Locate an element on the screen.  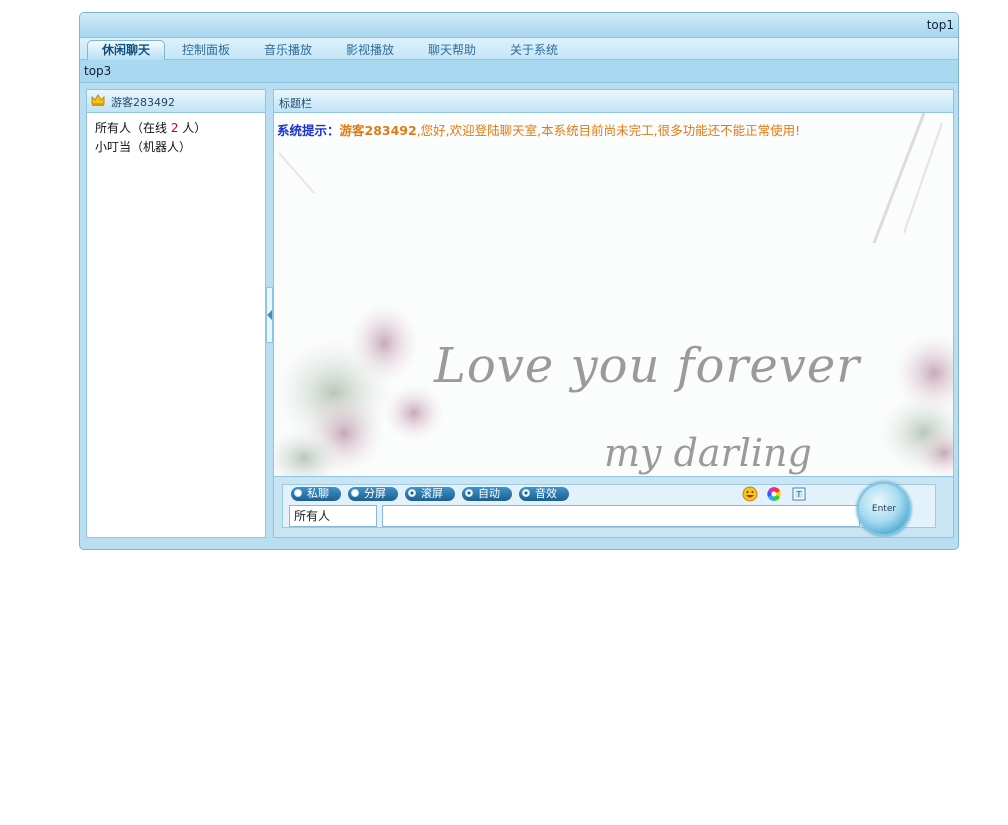
user-list-item-bot: 小叮当（机器人） is located at coordinates (180, 147).